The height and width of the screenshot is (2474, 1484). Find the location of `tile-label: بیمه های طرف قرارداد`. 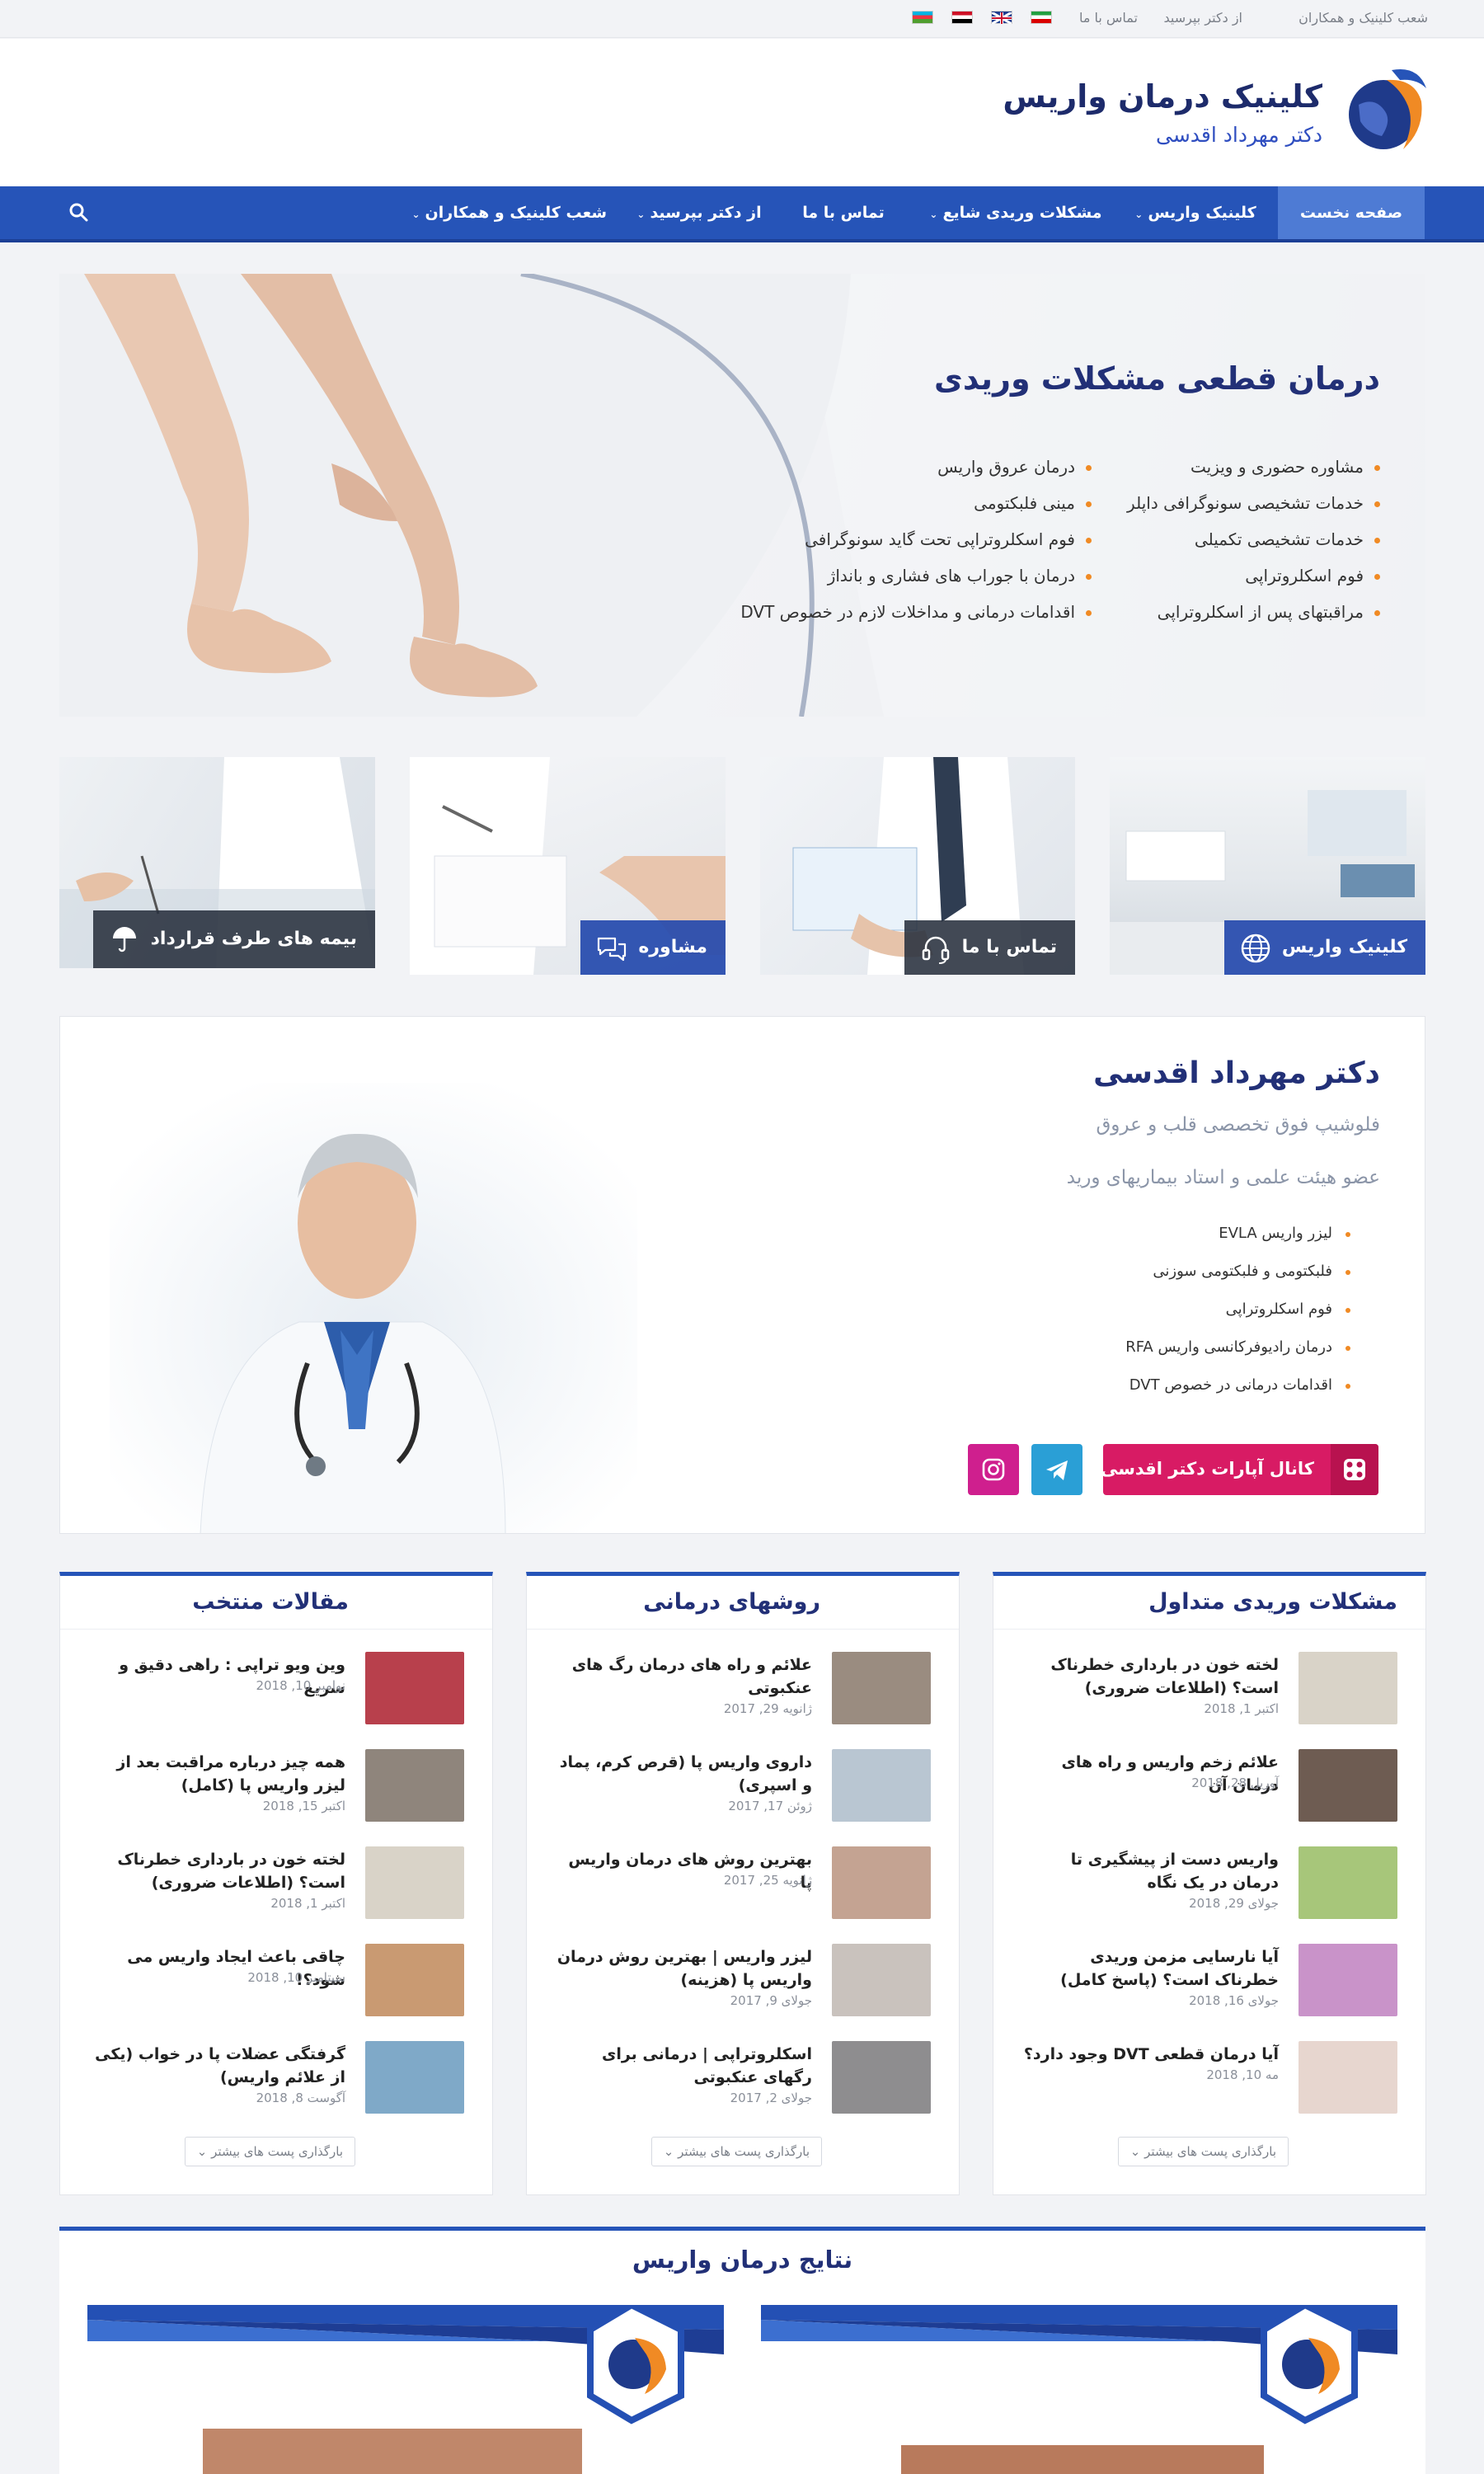

tile-label: بیمه های طرف قرارداد is located at coordinates (233, 939).